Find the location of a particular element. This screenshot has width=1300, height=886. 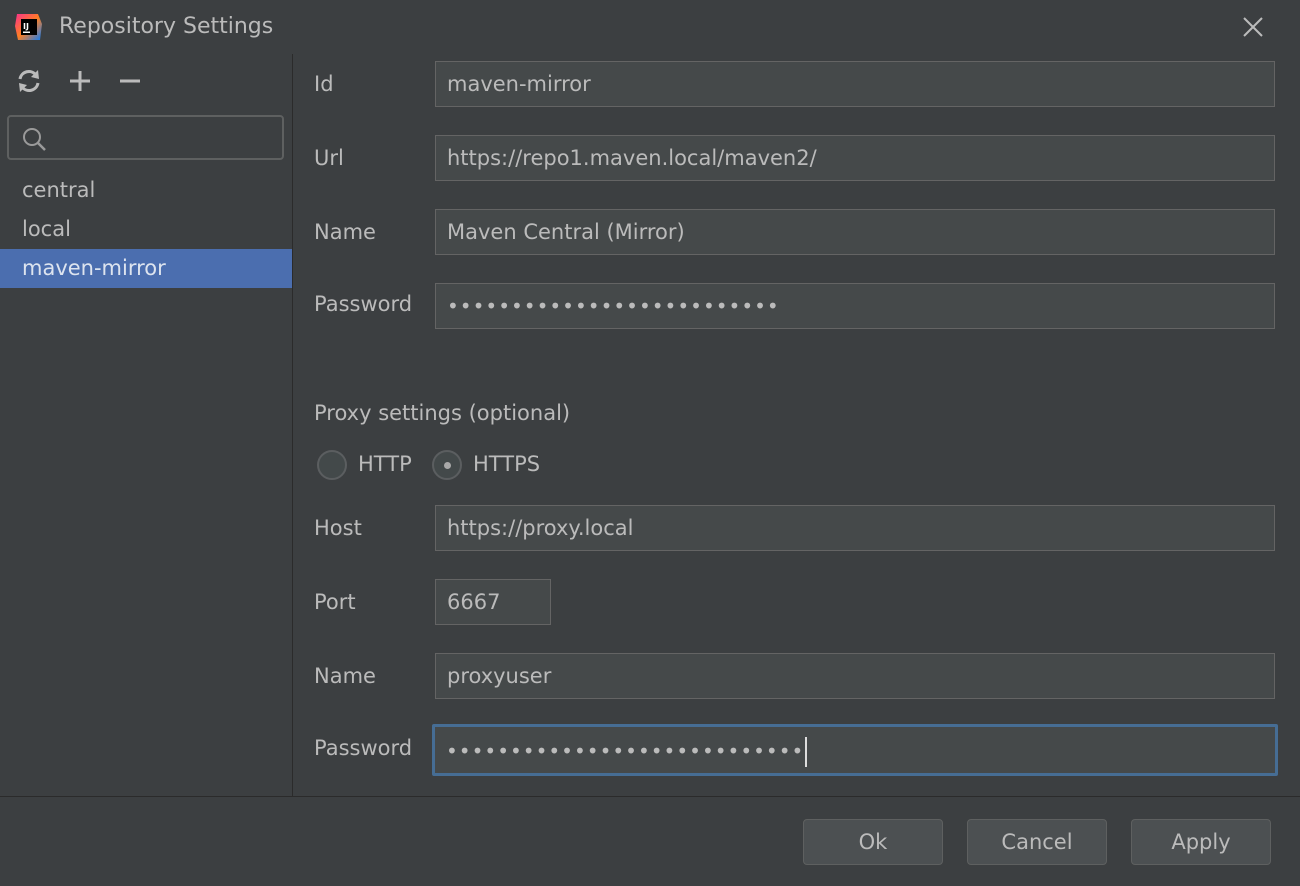

https-radio-label: HTTPS is located at coordinates (506, 464).